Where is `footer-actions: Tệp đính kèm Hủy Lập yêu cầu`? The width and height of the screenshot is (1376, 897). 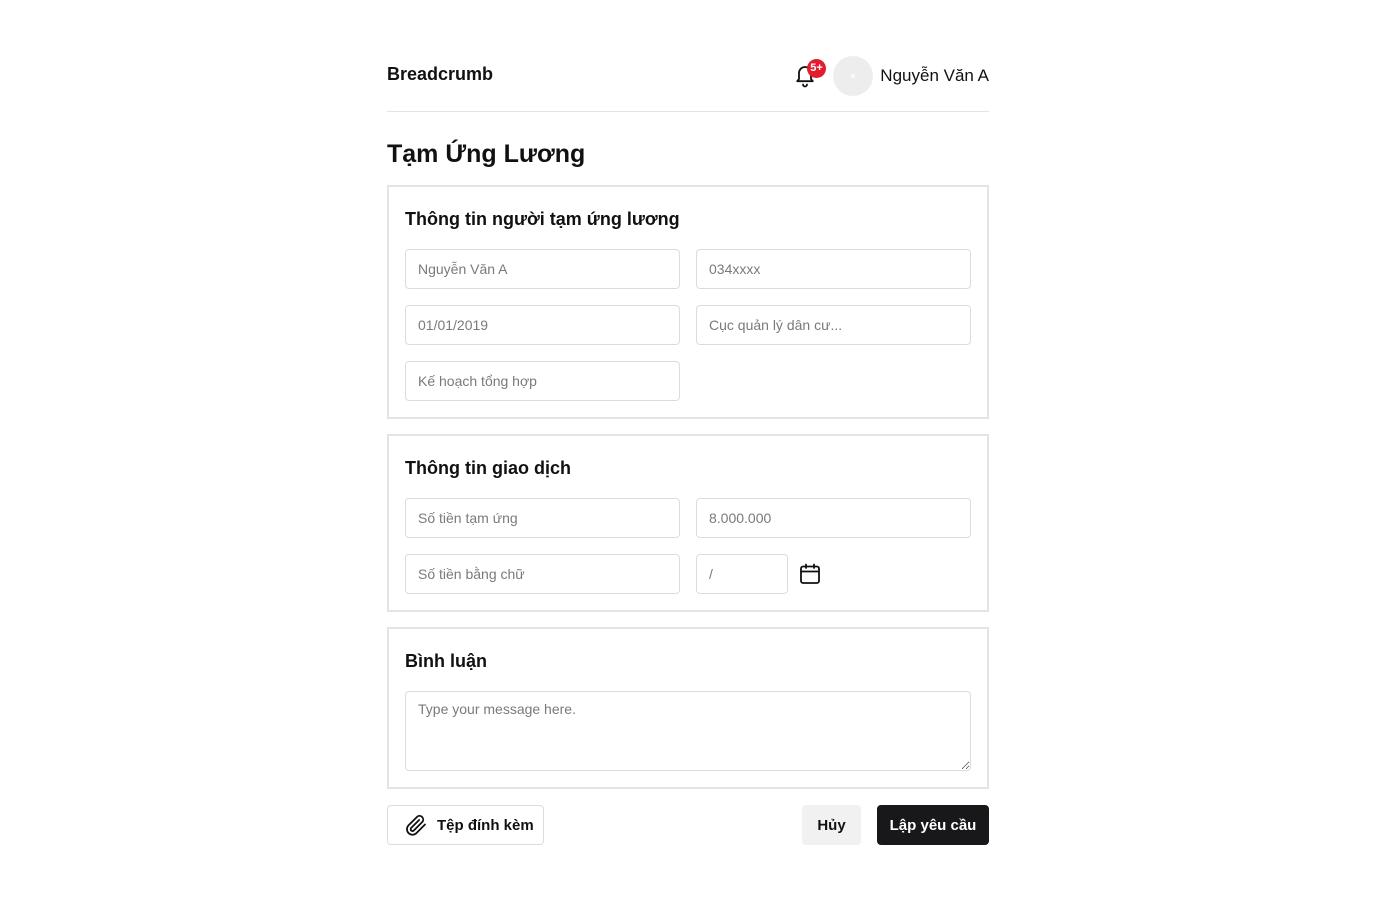
footer-actions: Tệp đính kèm Hủy Lập yêu cầu is located at coordinates (688, 825).